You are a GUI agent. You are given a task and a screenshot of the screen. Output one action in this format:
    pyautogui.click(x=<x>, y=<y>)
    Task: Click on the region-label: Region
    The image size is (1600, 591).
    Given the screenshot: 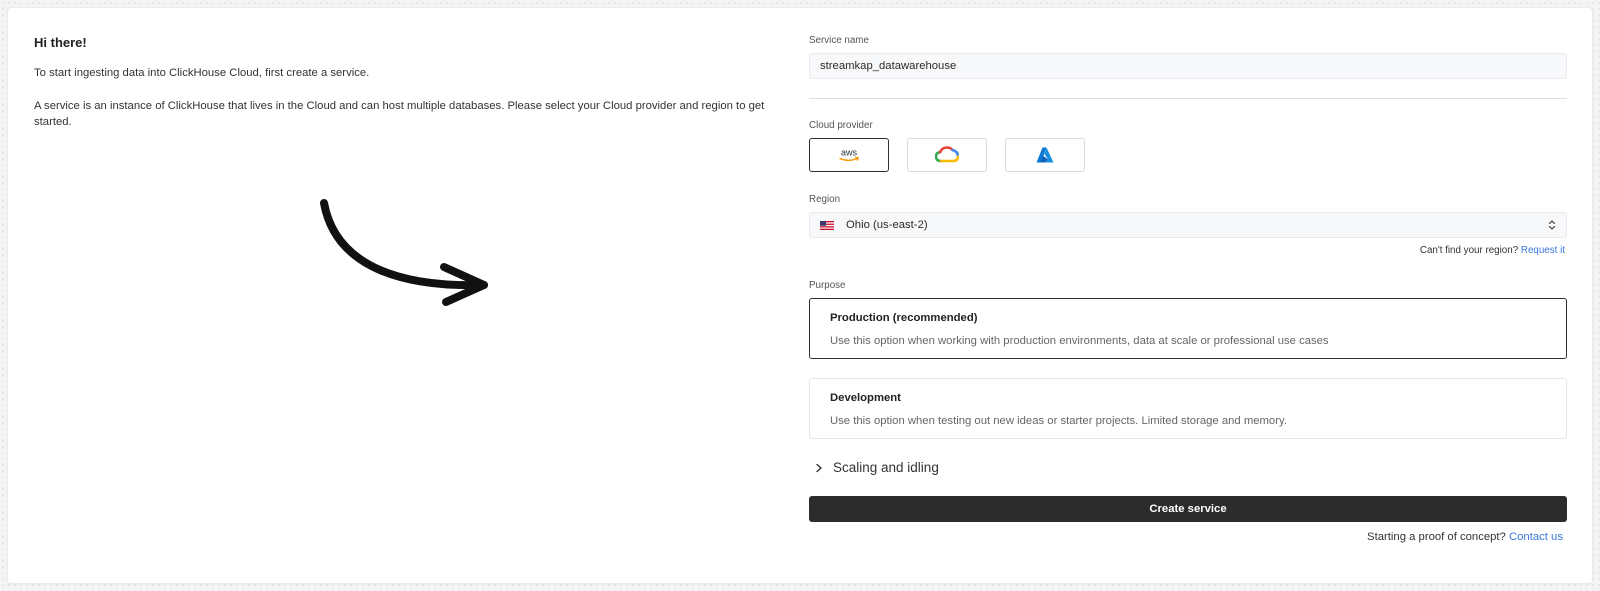 What is the action you would take?
    pyautogui.click(x=825, y=199)
    